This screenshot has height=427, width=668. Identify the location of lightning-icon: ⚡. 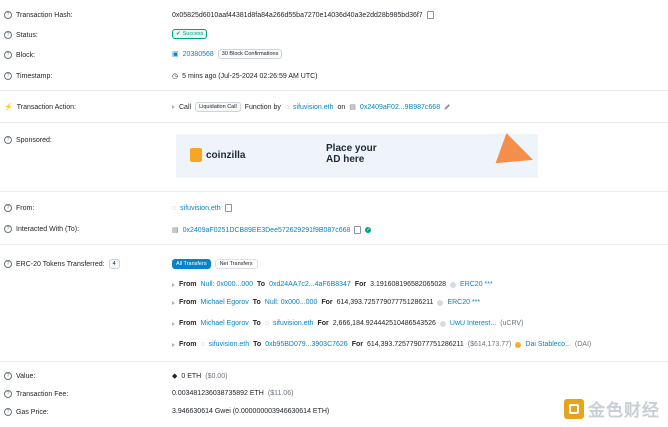
(8, 107).